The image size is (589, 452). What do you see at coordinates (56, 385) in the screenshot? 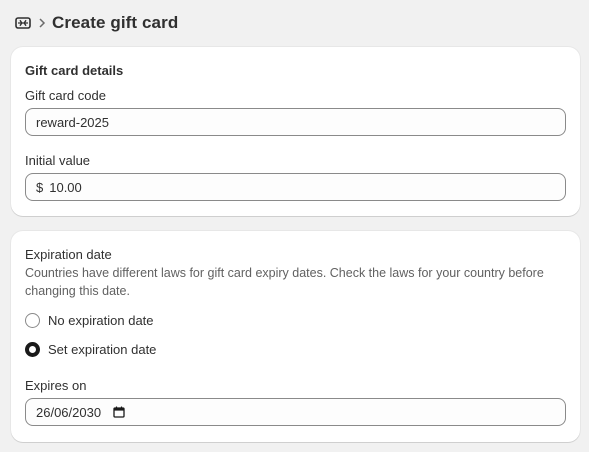
I see `expires-on-label: Expires on` at bounding box center [56, 385].